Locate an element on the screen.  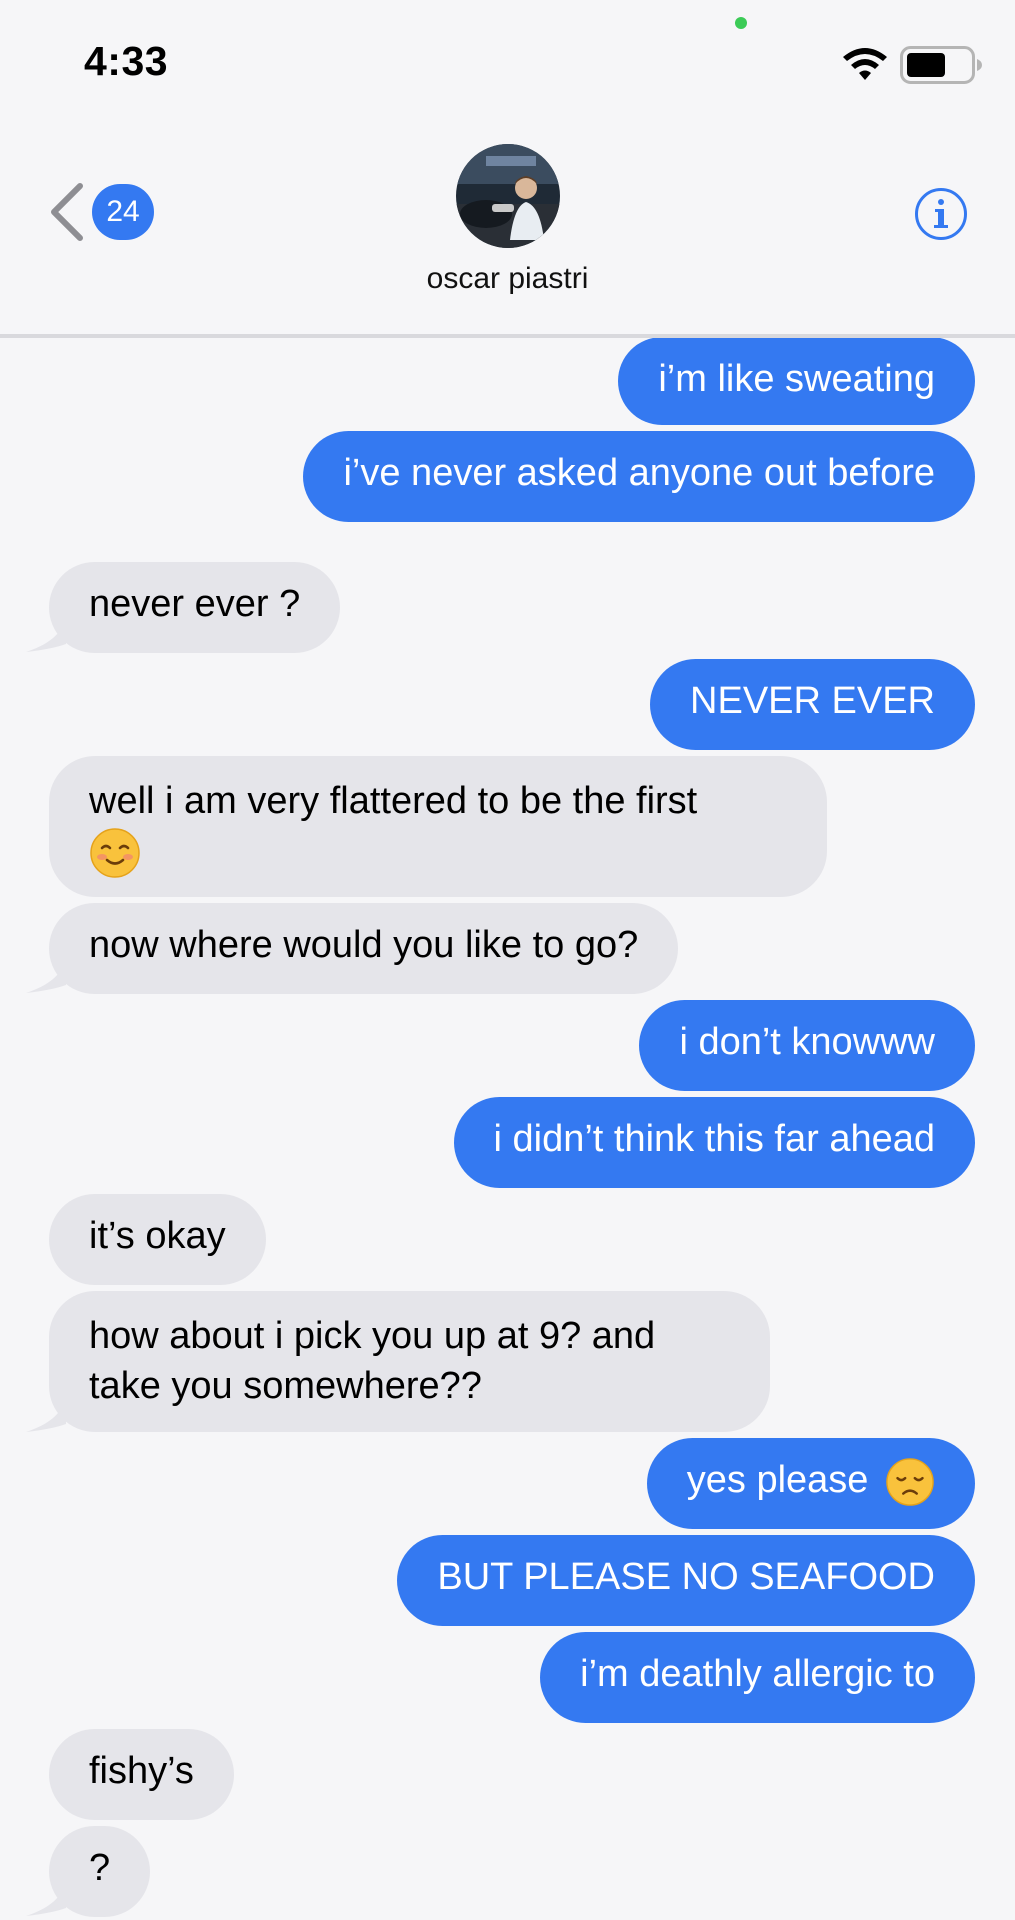
message-text: i’m deathly allergic to is located at coordinates (757, 1674).